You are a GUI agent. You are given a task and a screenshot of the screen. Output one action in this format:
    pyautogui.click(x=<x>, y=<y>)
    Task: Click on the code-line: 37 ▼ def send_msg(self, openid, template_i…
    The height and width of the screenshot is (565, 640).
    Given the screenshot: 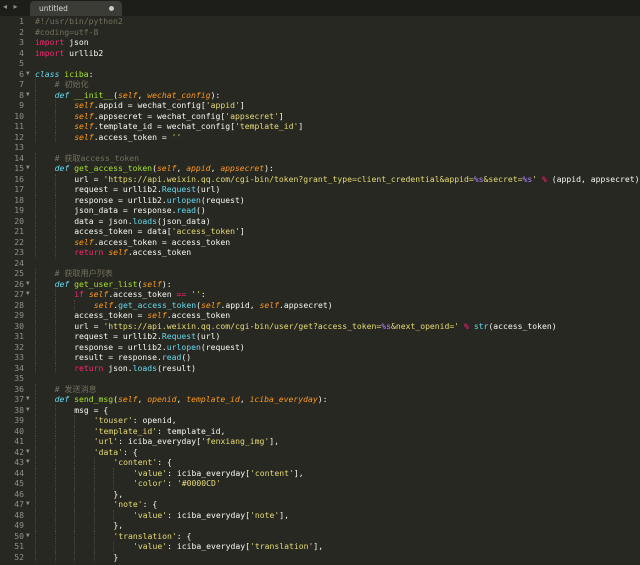 What is the action you would take?
    pyautogui.click(x=320, y=399)
    